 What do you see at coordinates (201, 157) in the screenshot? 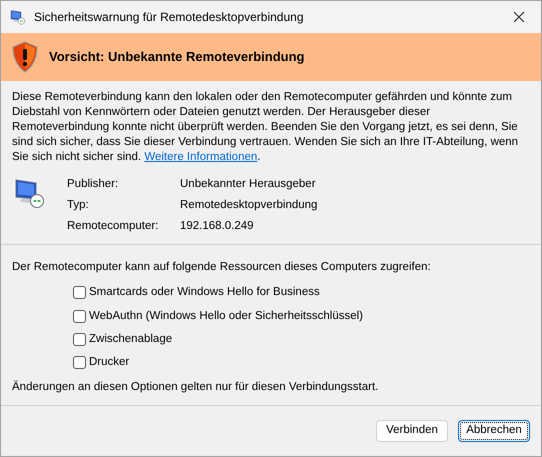
I see `more-info-link: Weitere Informationen` at bounding box center [201, 157].